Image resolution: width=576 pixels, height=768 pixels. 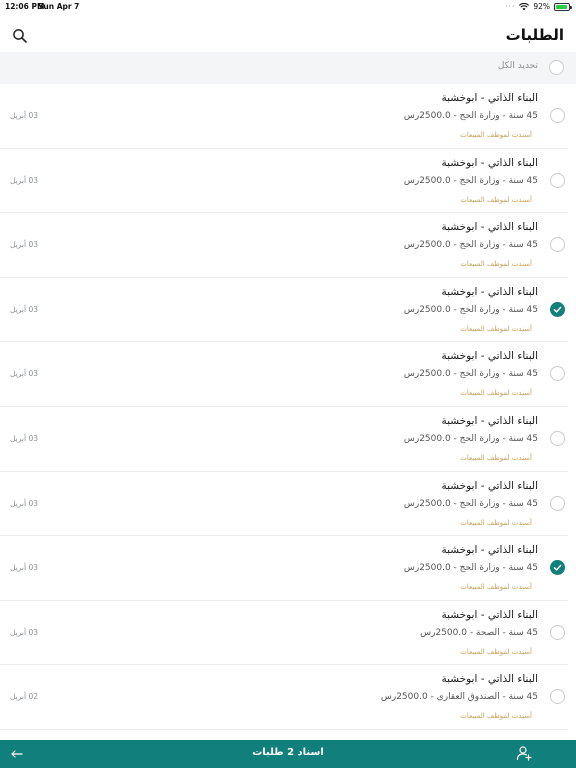 I want to click on search-icon, so click(x=20, y=36).